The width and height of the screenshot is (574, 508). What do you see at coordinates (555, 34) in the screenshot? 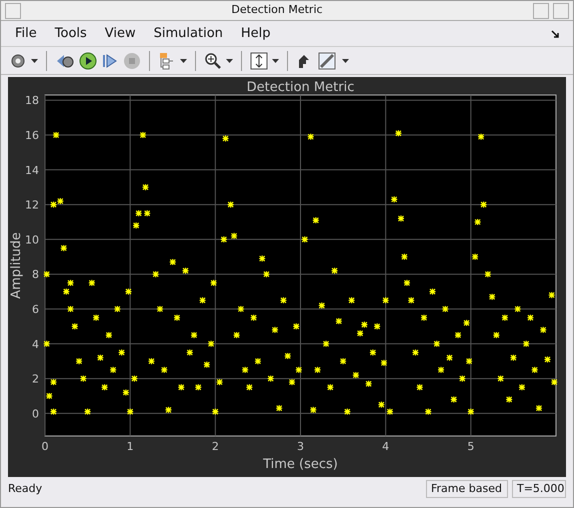
I see `undock-icon` at bounding box center [555, 34].